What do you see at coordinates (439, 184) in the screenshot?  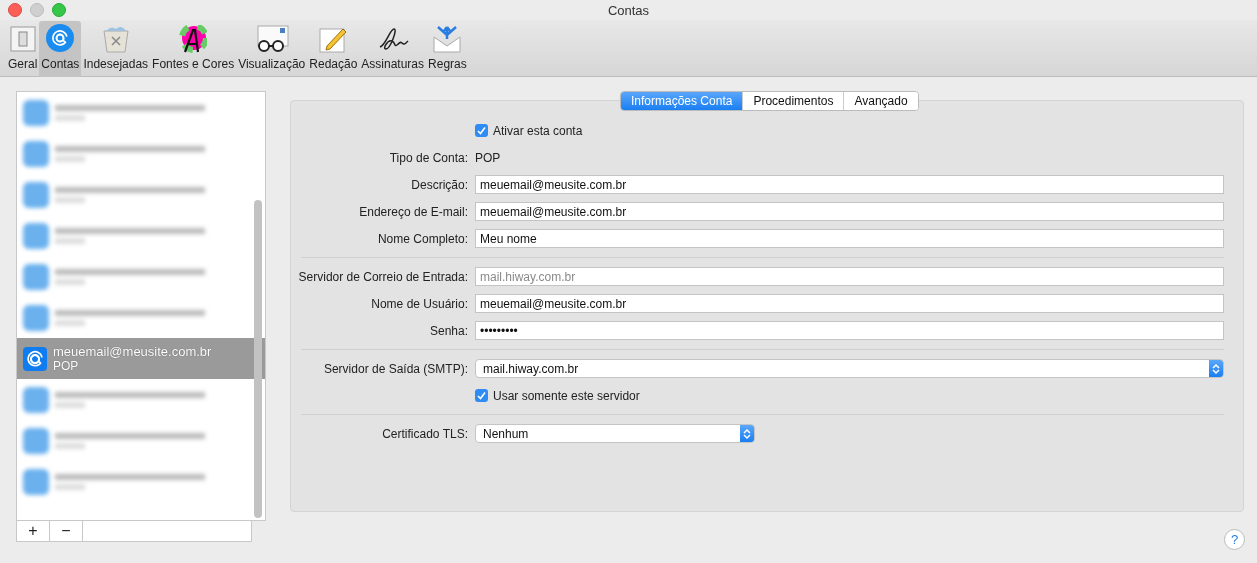 I see `field-label: Descrição:` at bounding box center [439, 184].